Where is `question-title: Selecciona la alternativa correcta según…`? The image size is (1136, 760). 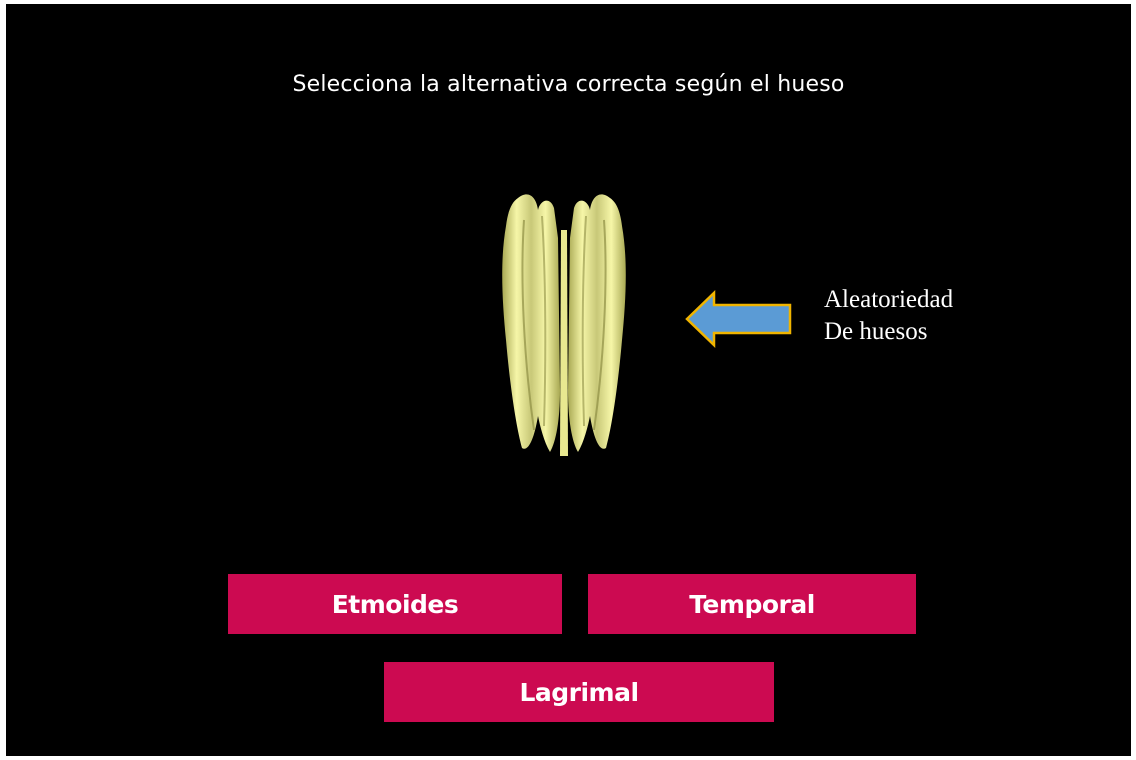
question-title: Selecciona la alternativa correcta según… is located at coordinates (568, 84).